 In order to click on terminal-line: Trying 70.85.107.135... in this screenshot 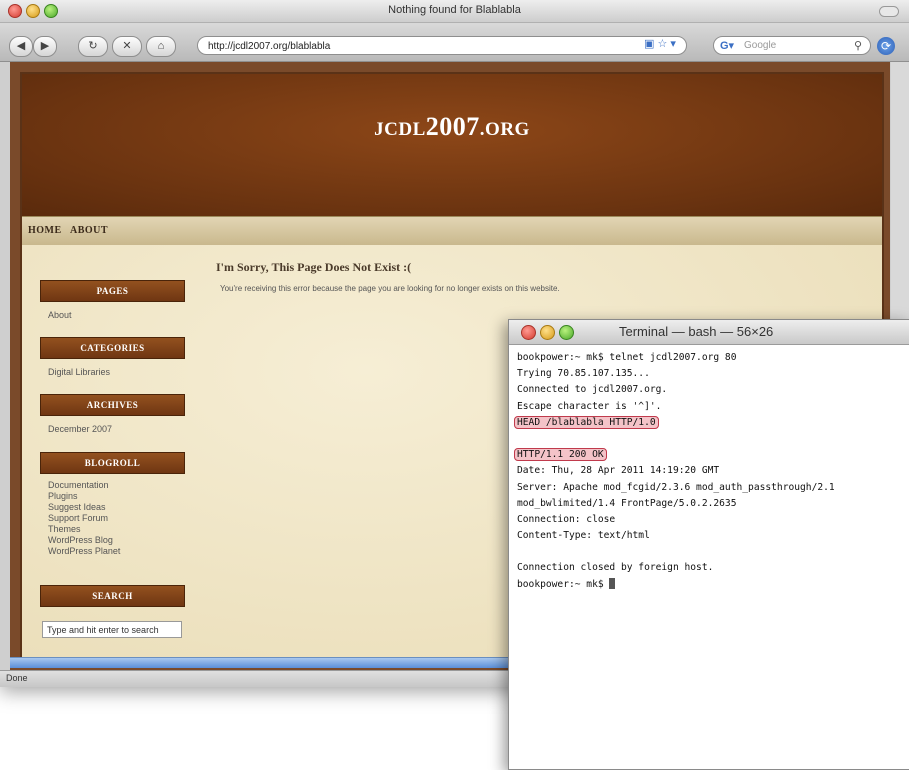, I will do `click(583, 374)`.